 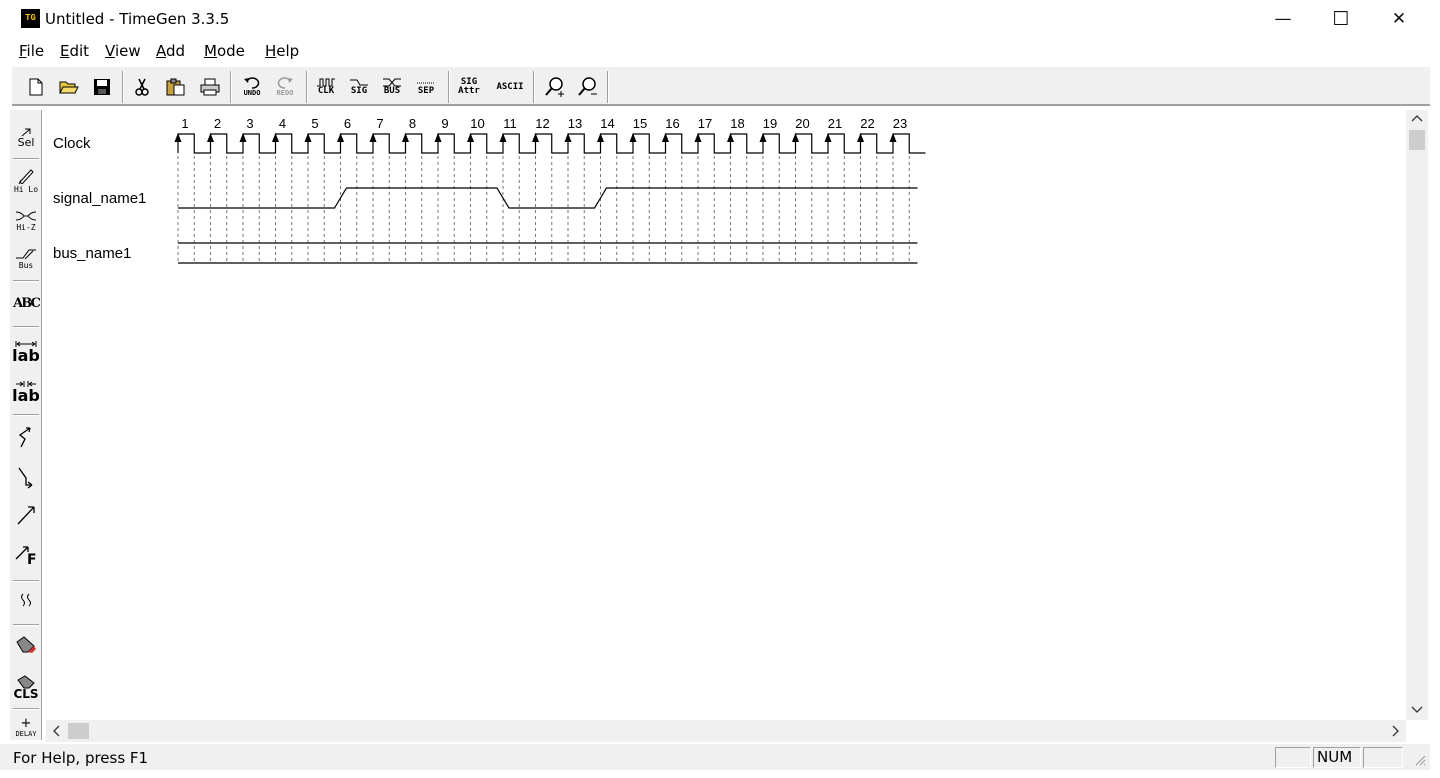 I want to click on paste-button, so click(x=176, y=87).